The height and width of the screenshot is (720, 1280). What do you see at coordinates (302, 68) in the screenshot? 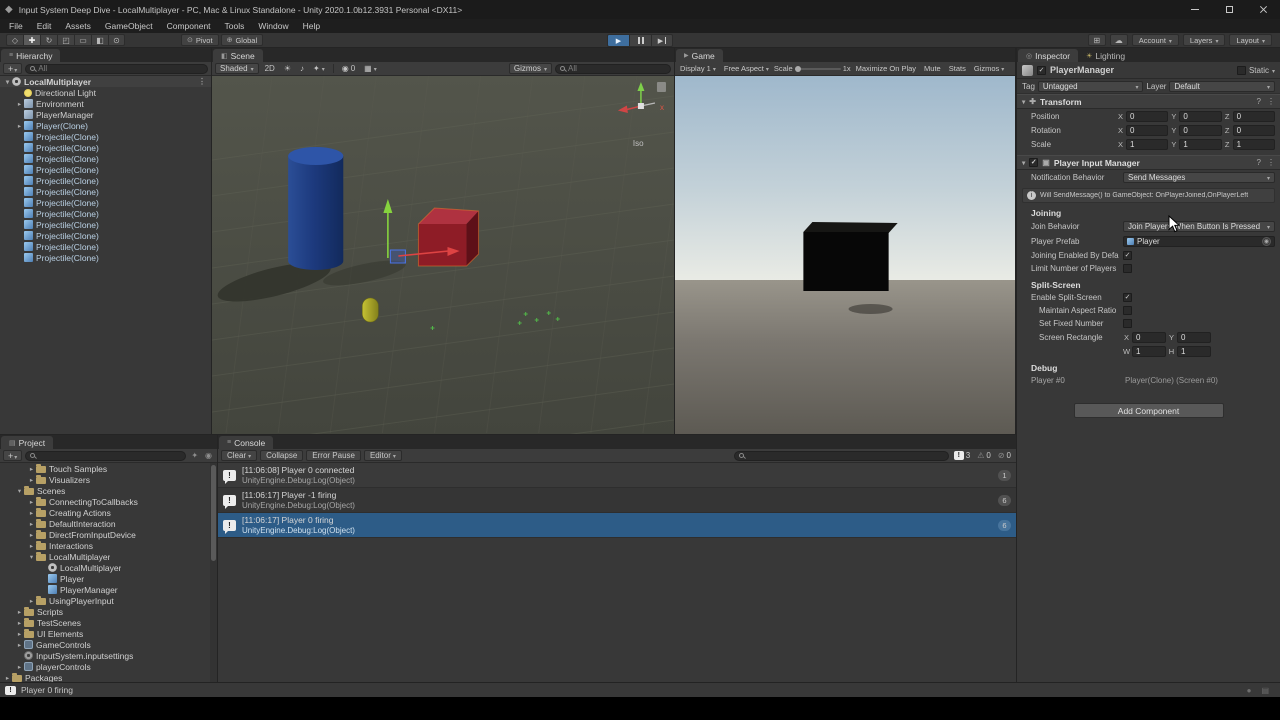
I see `scene-audio-toggle: ♪` at bounding box center [302, 68].